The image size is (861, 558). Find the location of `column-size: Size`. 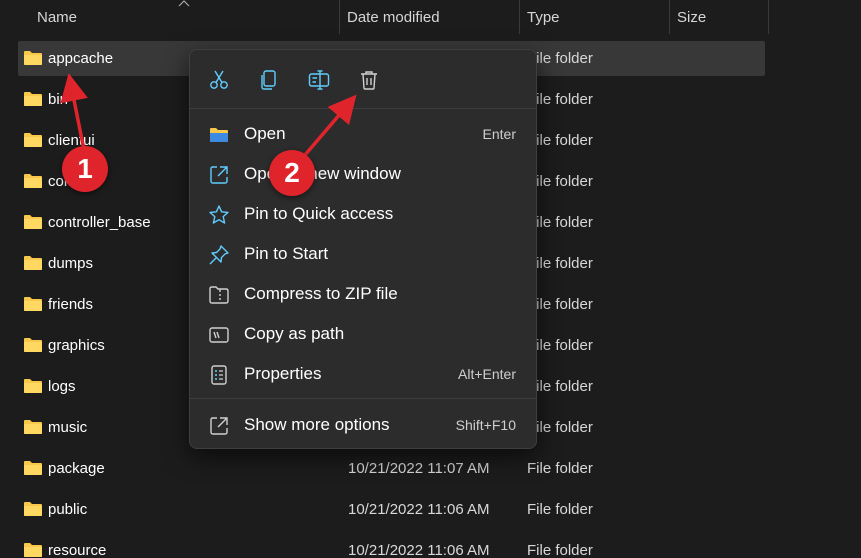

column-size: Size is located at coordinates (691, 17).